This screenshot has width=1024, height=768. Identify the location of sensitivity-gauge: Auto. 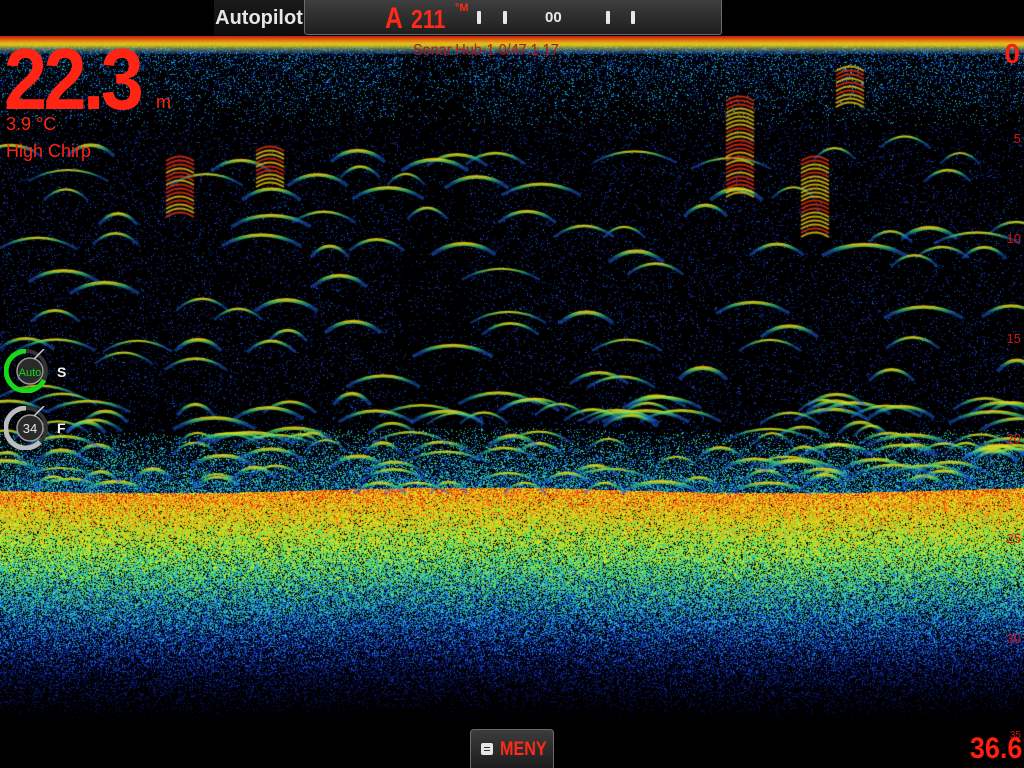
(25, 371).